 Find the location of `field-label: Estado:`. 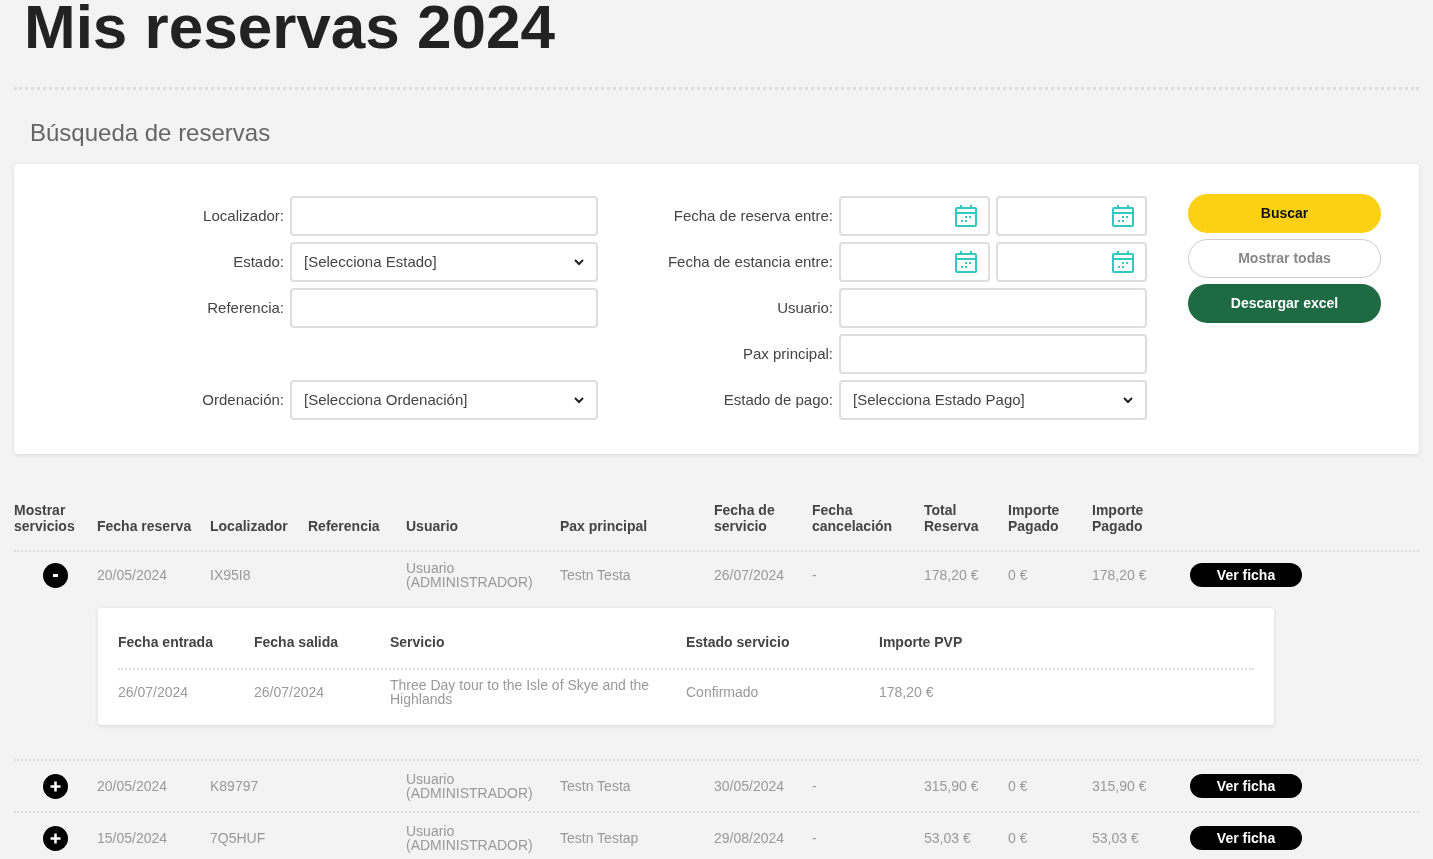

field-label: Estado: is located at coordinates (258, 261).